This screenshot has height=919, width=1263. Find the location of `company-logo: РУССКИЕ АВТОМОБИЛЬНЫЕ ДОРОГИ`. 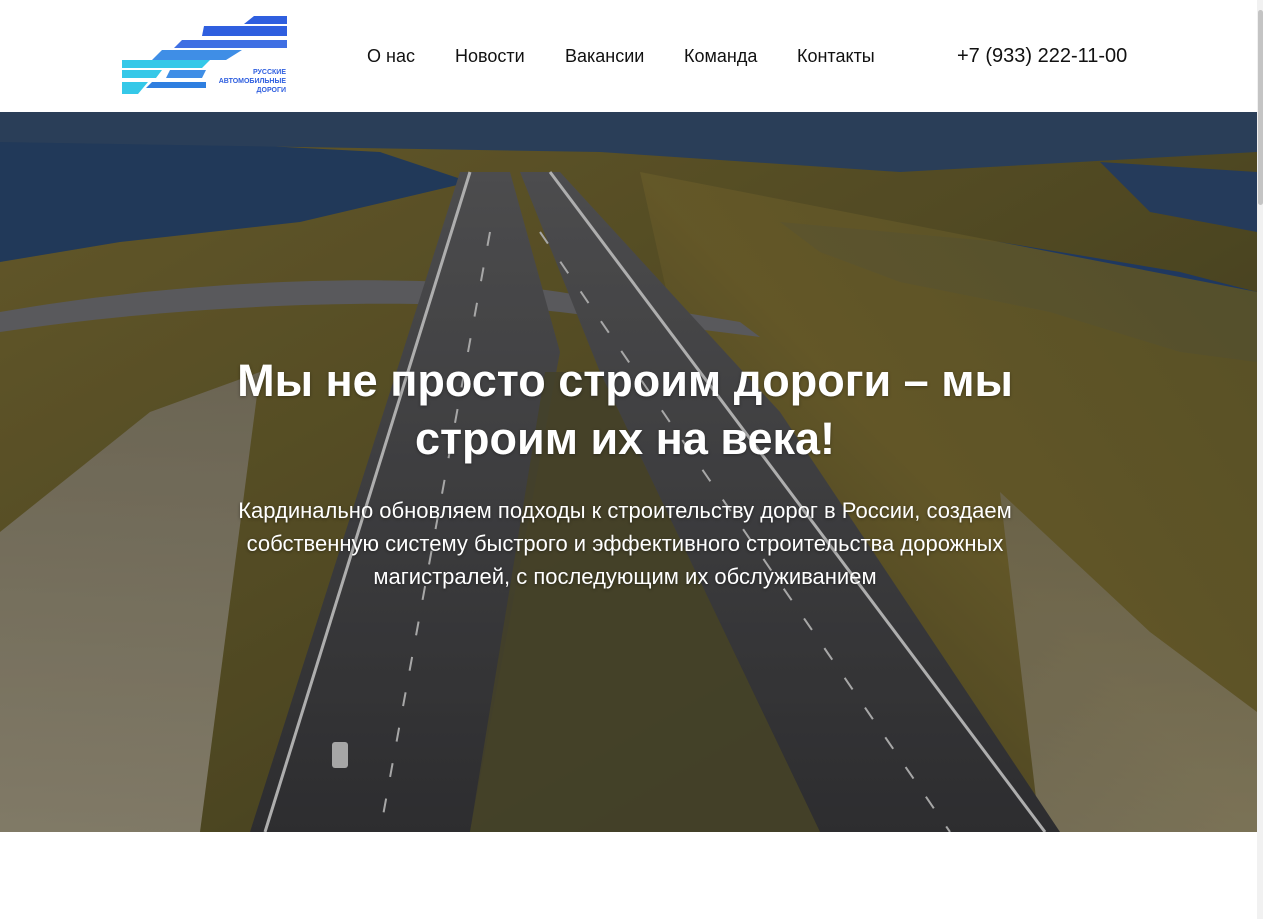

company-logo: РУССКИЕ АВТОМОБИЛЬНЫЕ ДОРОГИ is located at coordinates (204, 56).